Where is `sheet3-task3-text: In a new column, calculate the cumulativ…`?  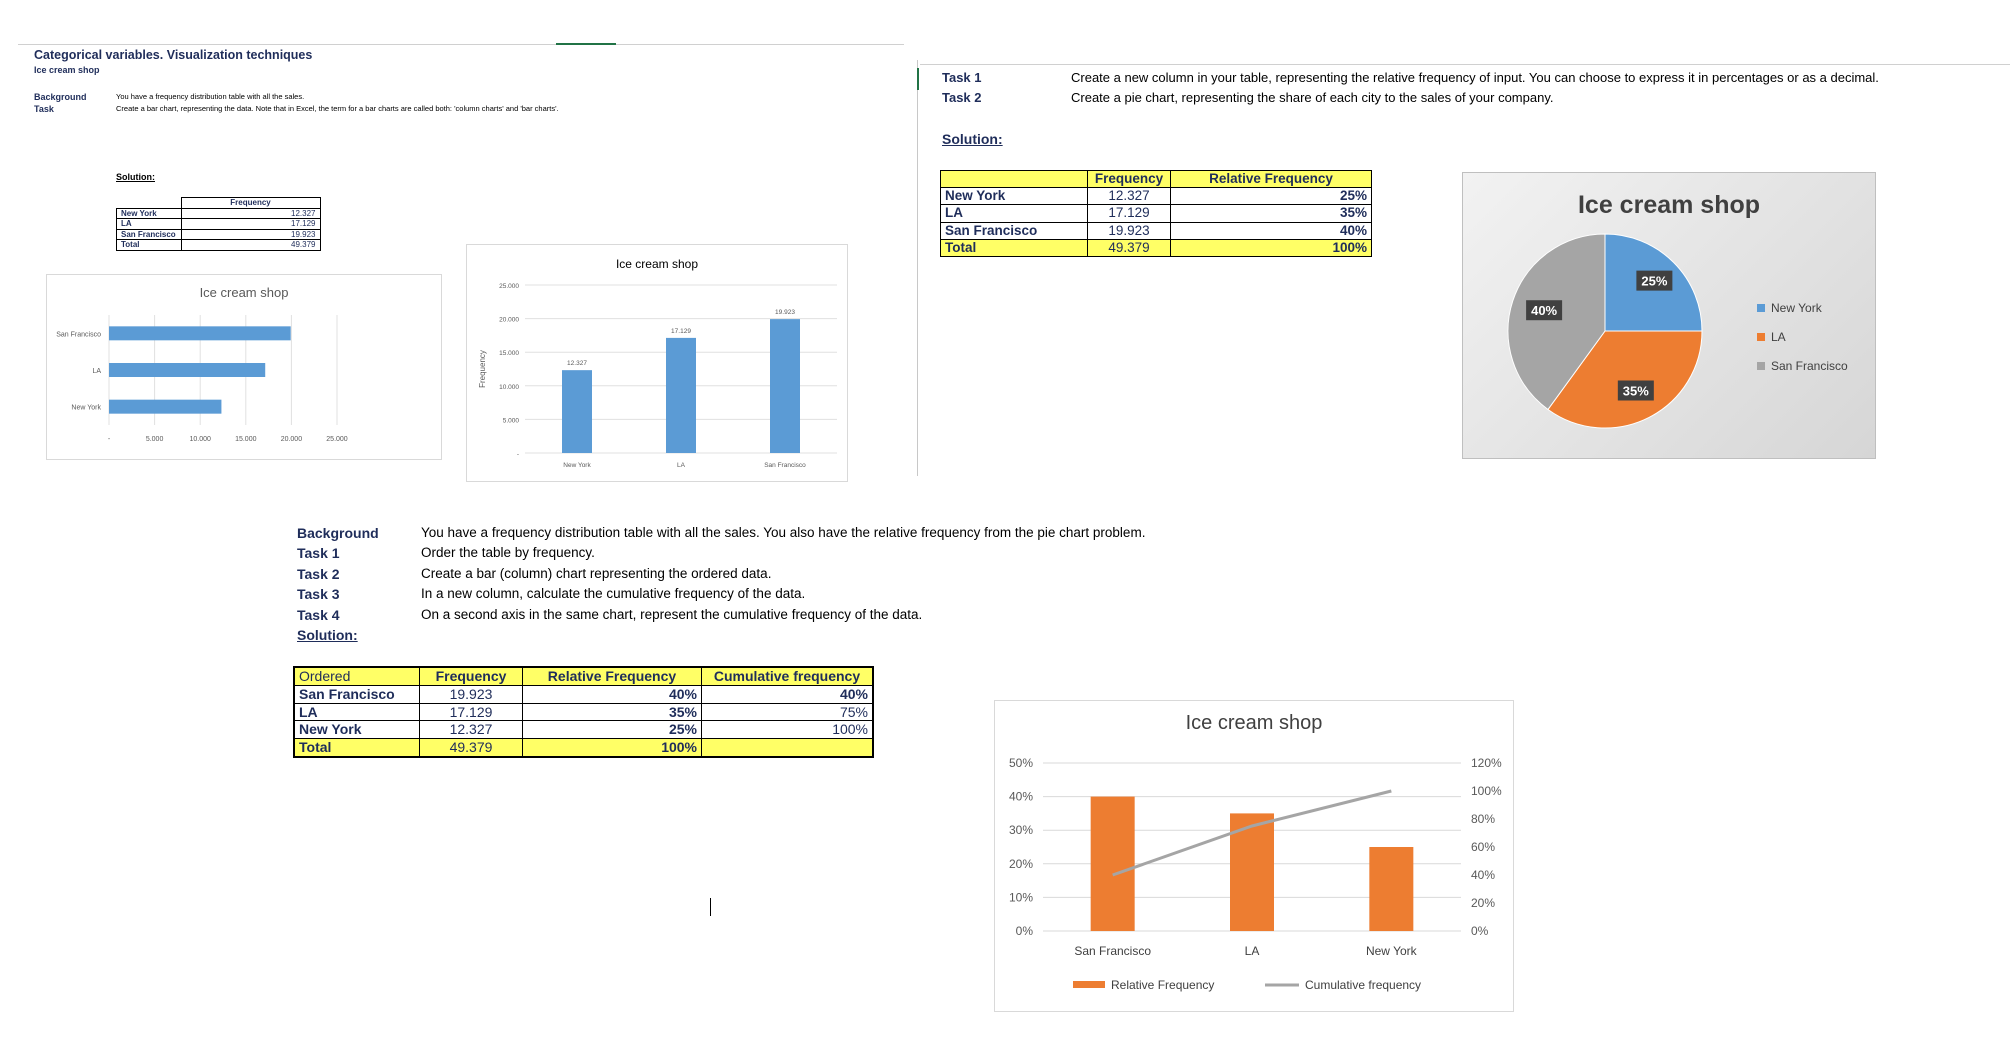 sheet3-task3-text: In a new column, calculate the cumulativ… is located at coordinates (613, 593).